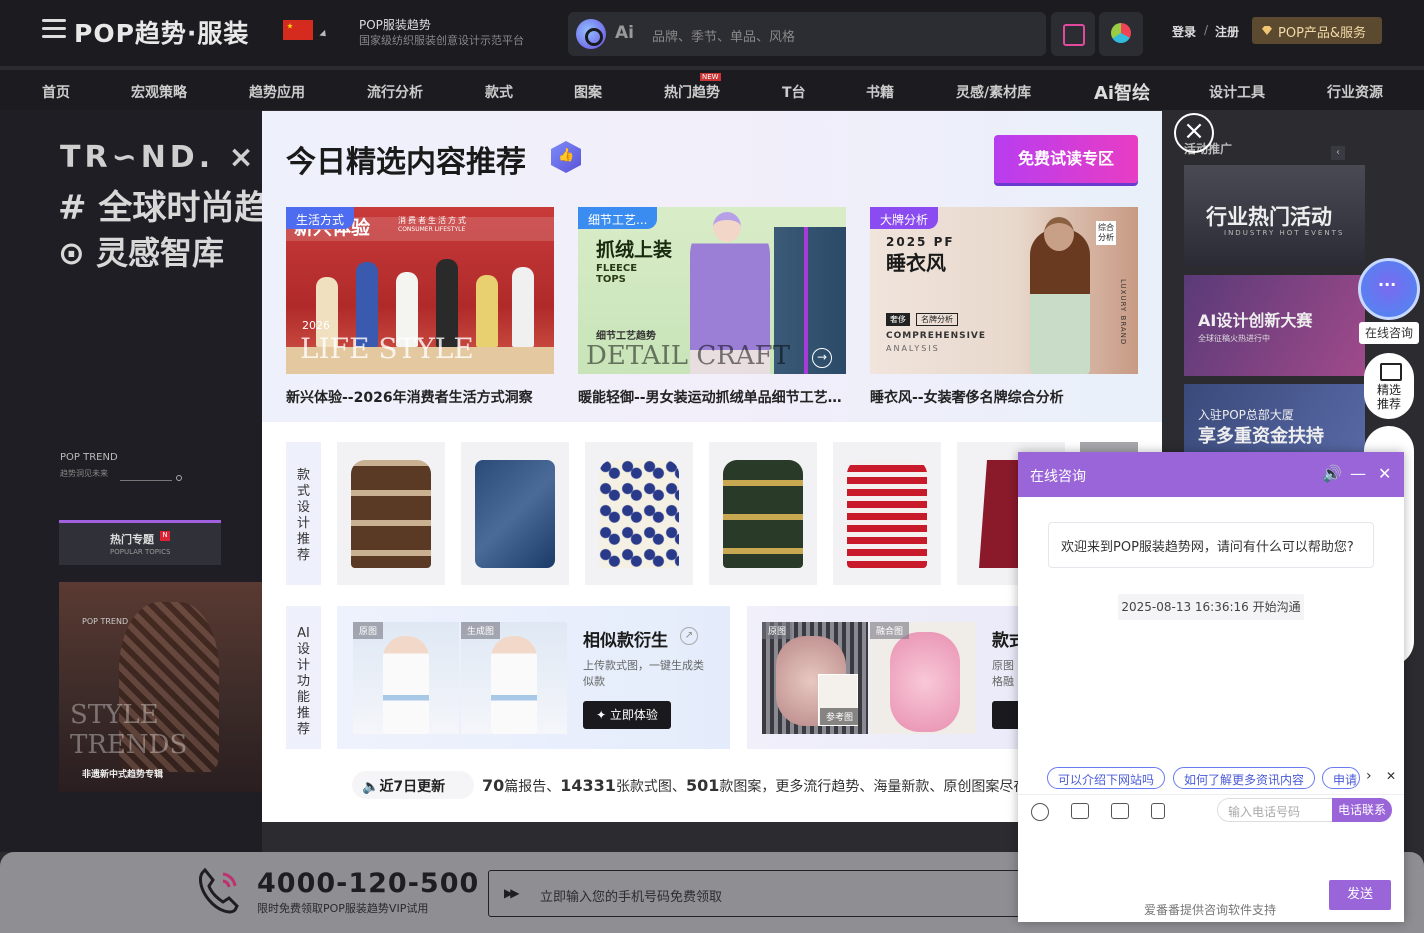 Image resolution: width=1424 pixels, height=933 pixels. I want to click on quick-reply-more-info: 如何了解更多资讯内容, so click(1244, 778).